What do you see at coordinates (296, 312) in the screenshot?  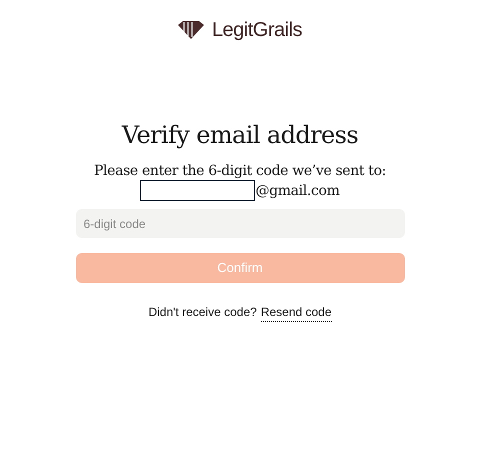 I see `resend-code-link: Resend code` at bounding box center [296, 312].